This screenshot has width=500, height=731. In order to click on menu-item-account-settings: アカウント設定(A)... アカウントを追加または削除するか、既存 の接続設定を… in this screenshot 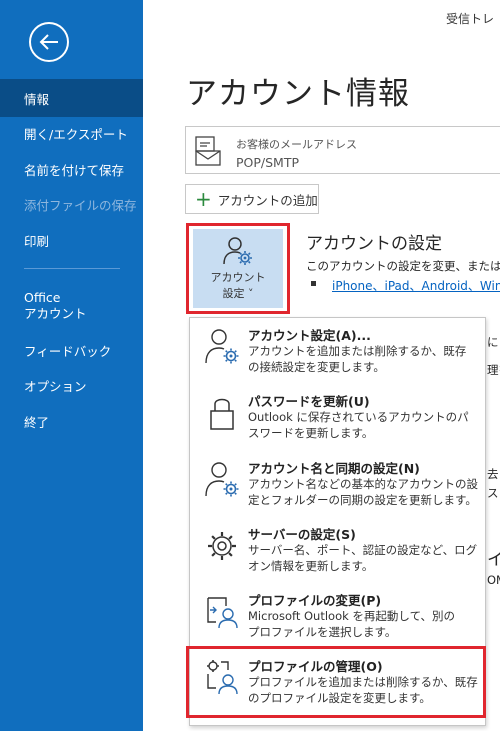, I will do `click(337, 355)`.